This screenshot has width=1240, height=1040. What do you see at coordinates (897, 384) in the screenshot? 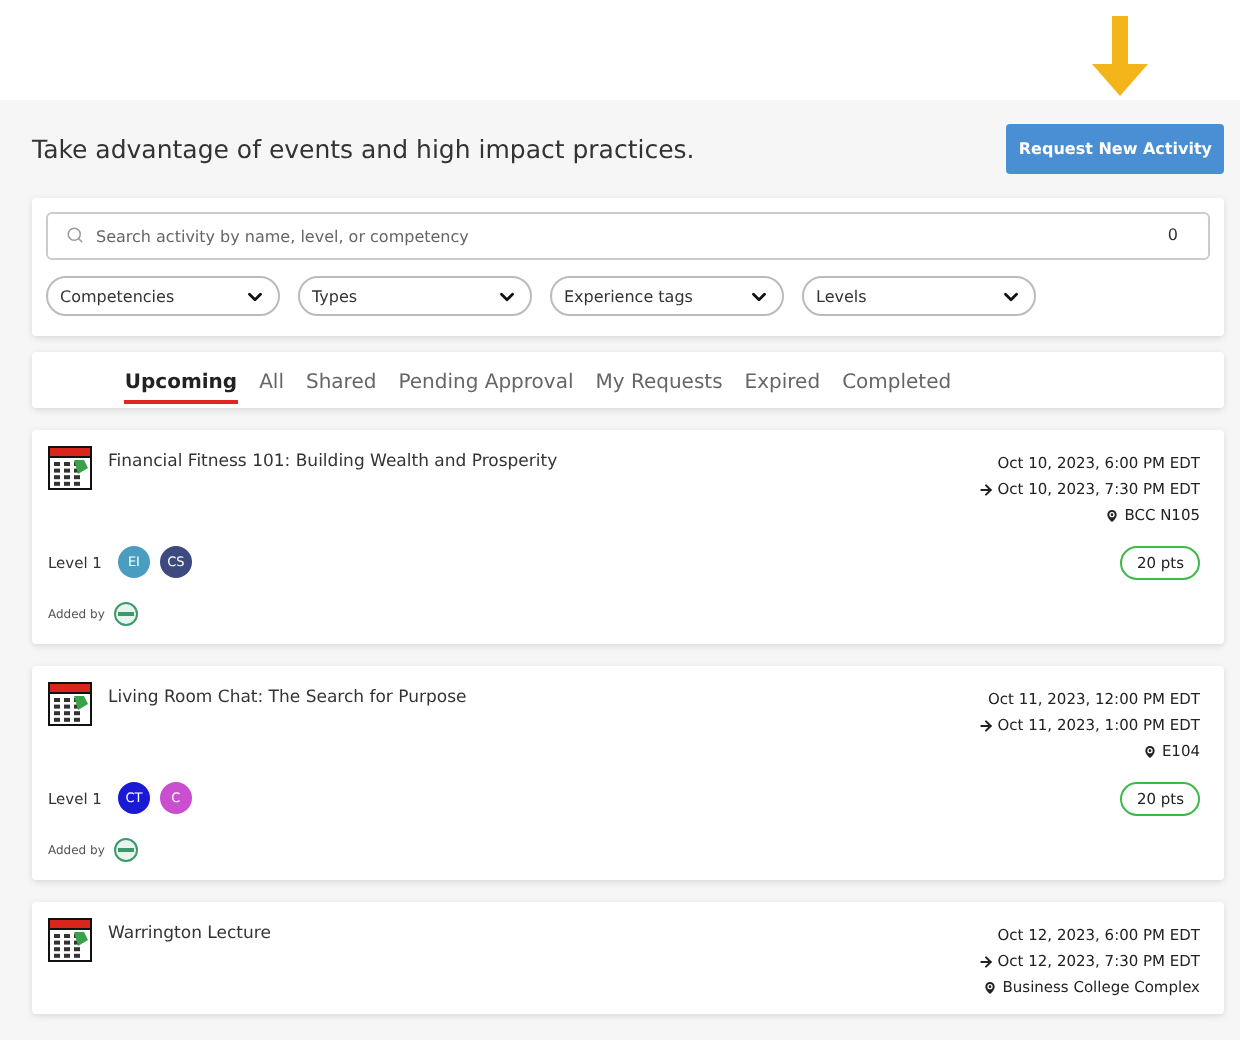
I see `tab: Completed` at bounding box center [897, 384].